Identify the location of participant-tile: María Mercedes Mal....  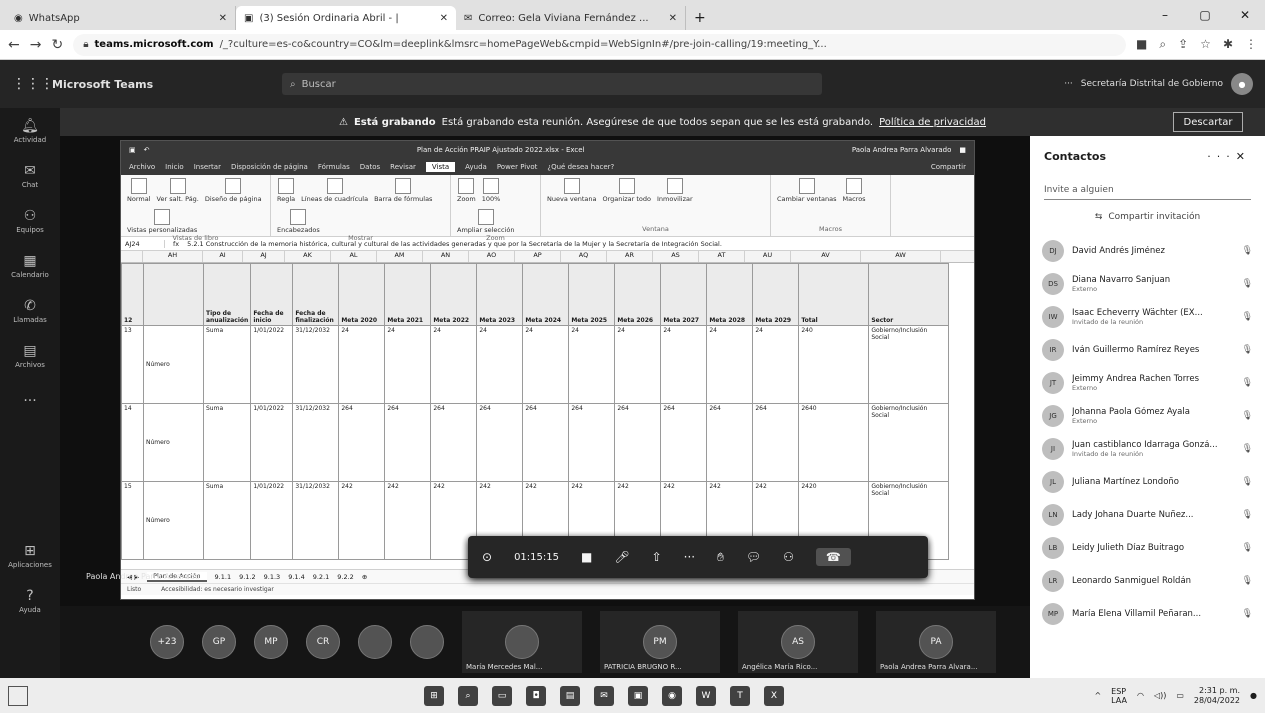
(522, 642).